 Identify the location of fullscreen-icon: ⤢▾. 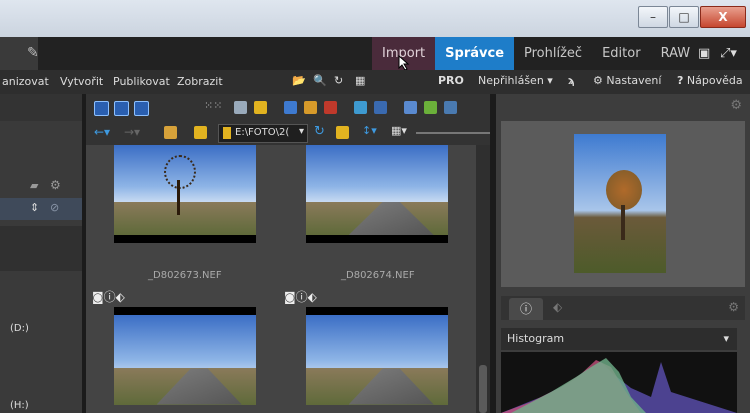
(728, 53).